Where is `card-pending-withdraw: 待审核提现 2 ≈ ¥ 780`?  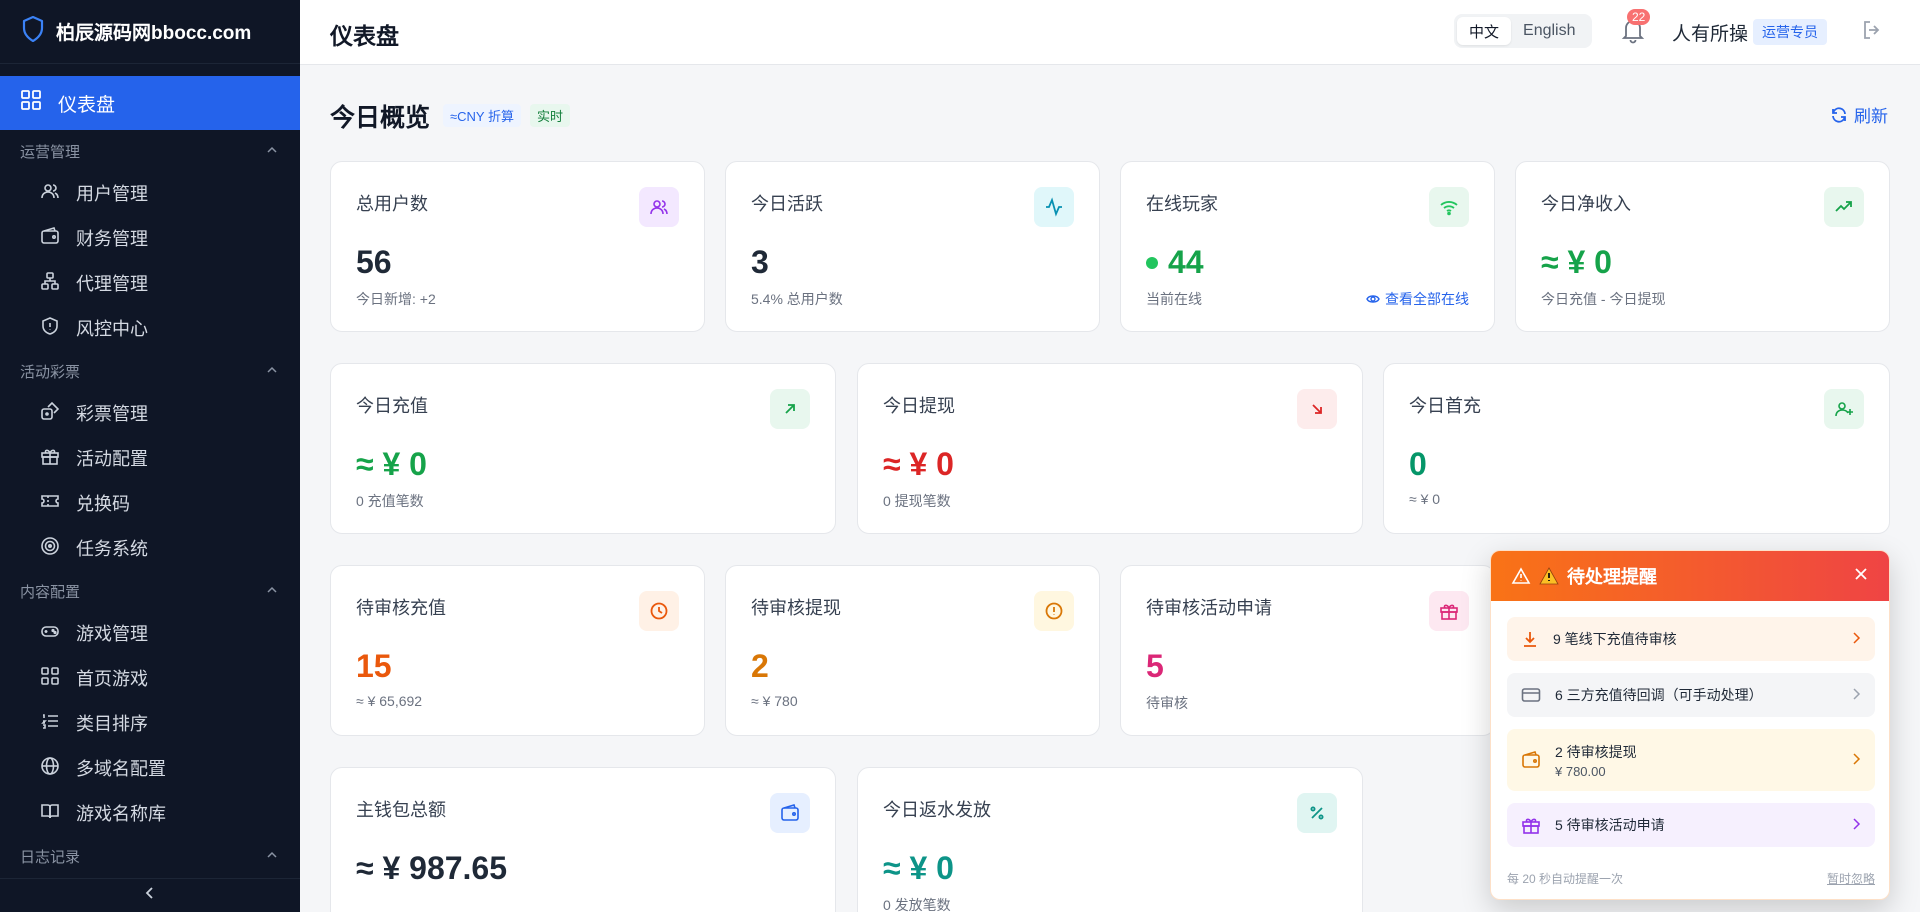
card-pending-withdraw: 待审核提现 2 ≈ ¥ 780 is located at coordinates (912, 650).